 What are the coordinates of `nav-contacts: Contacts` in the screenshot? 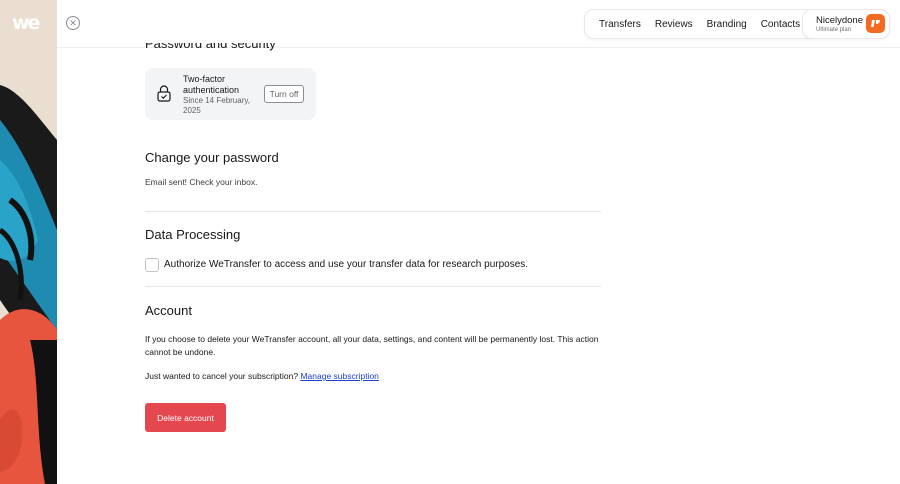 It's located at (780, 24).